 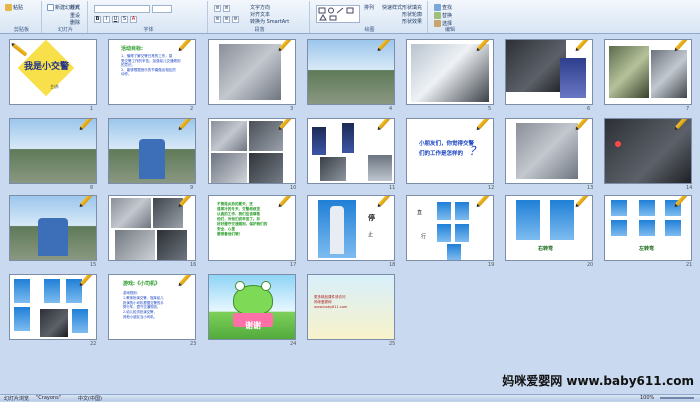 What do you see at coordinates (443, 7) in the screenshot?
I see `find-button: 查找` at bounding box center [443, 7].